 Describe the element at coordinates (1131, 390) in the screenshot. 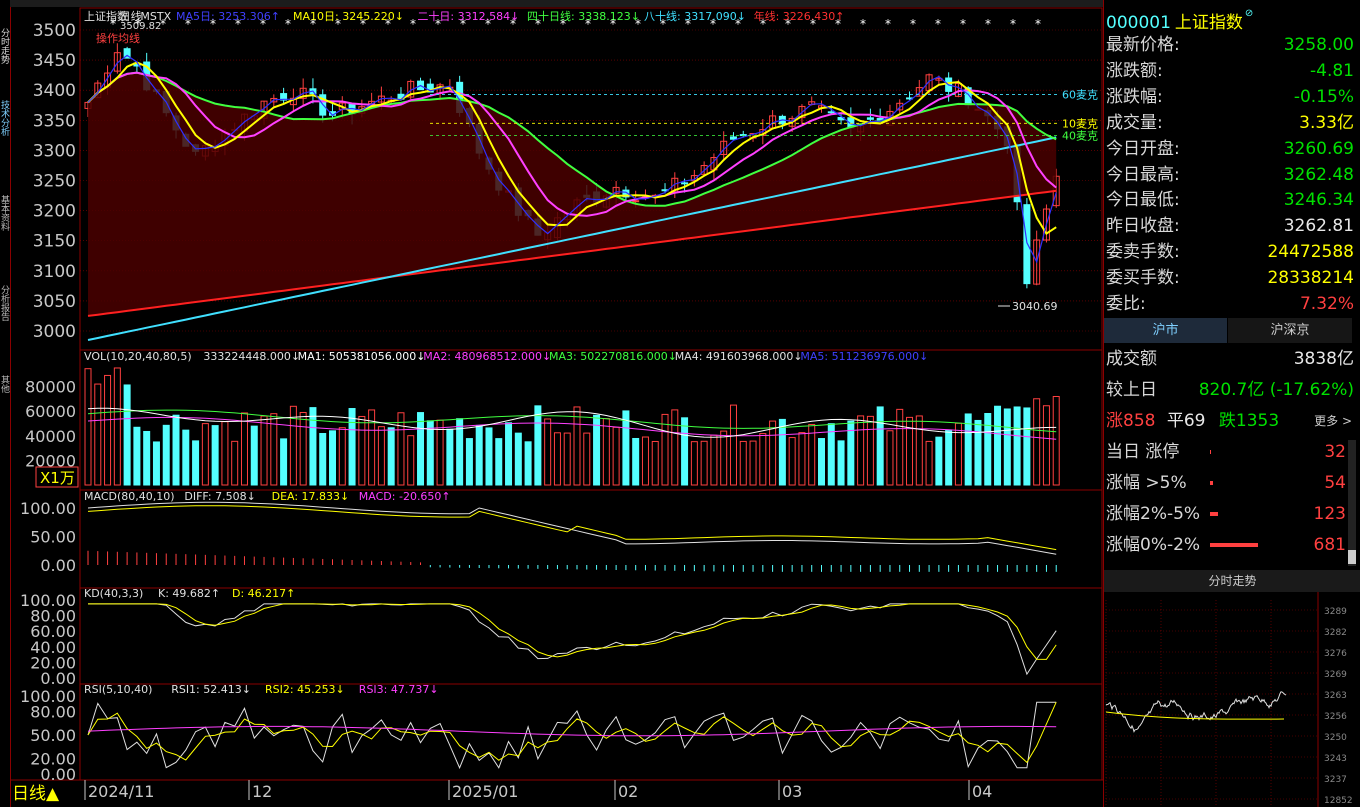

I see `vs-prev-label: 较上日` at that location.